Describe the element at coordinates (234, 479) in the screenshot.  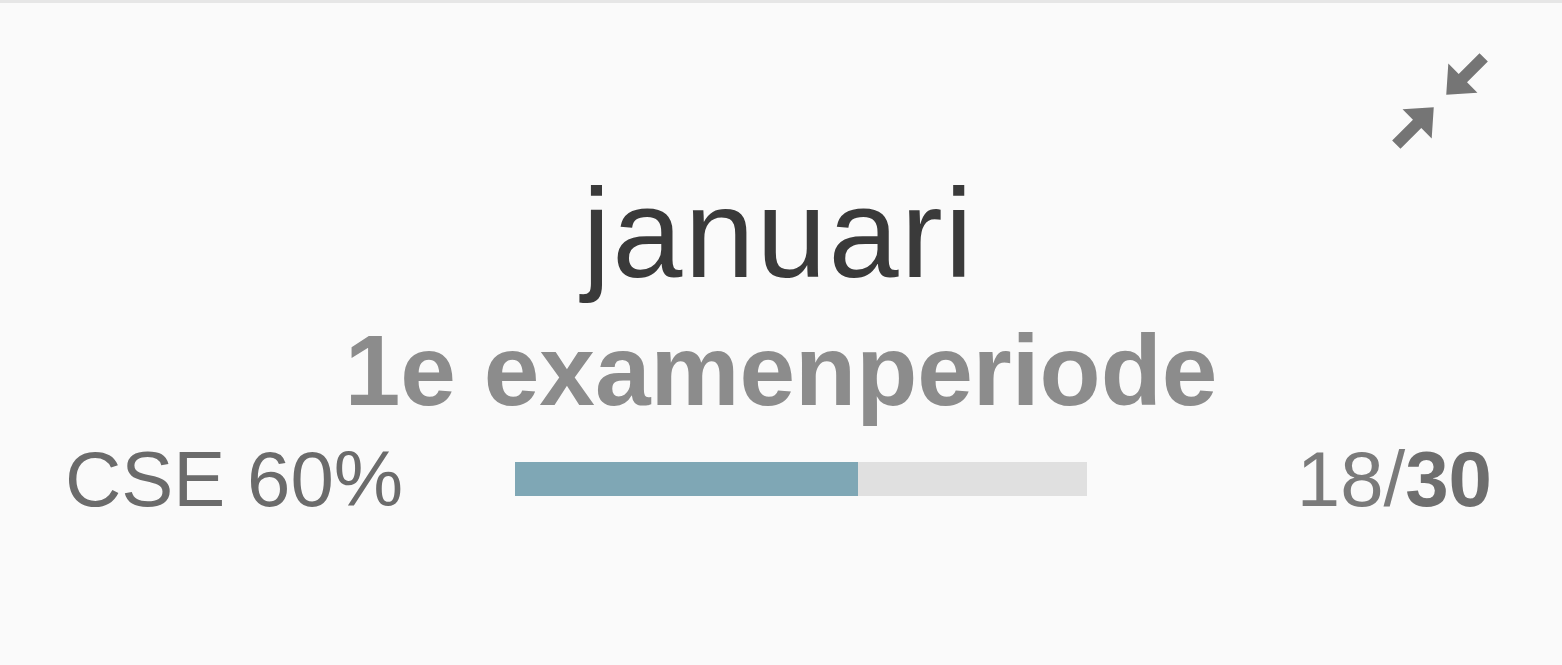
I see `credits-label: CSE 60%` at that location.